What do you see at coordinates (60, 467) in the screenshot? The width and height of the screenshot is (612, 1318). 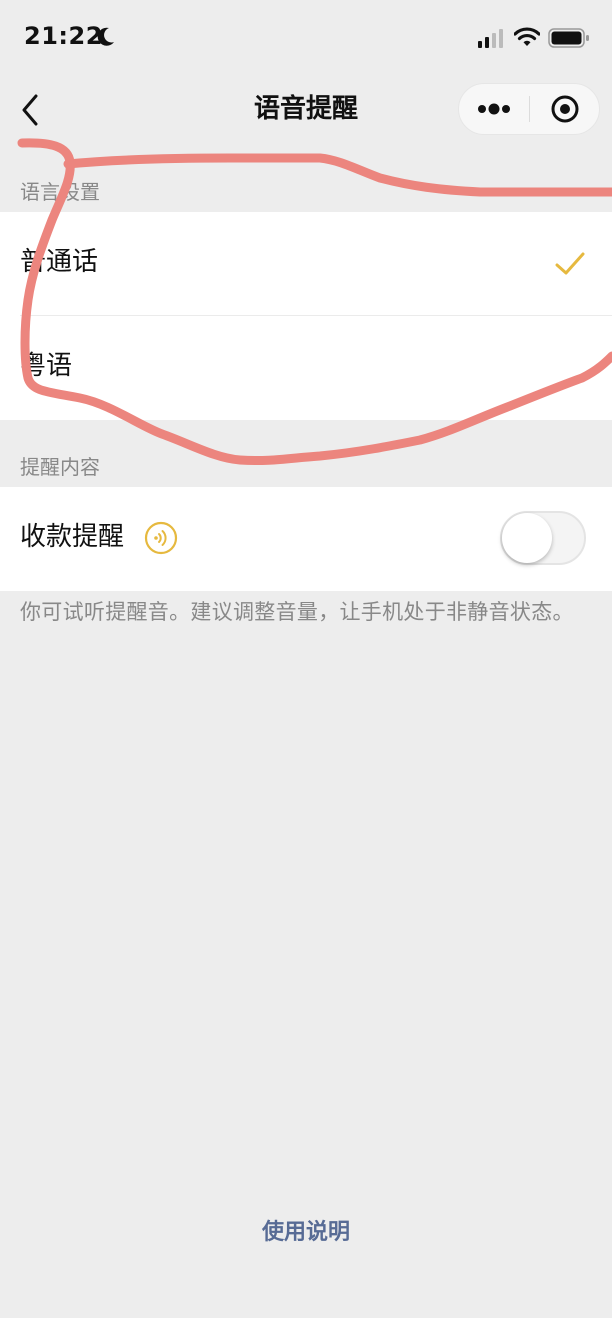 I see `content-section-header: 提醒内容` at bounding box center [60, 467].